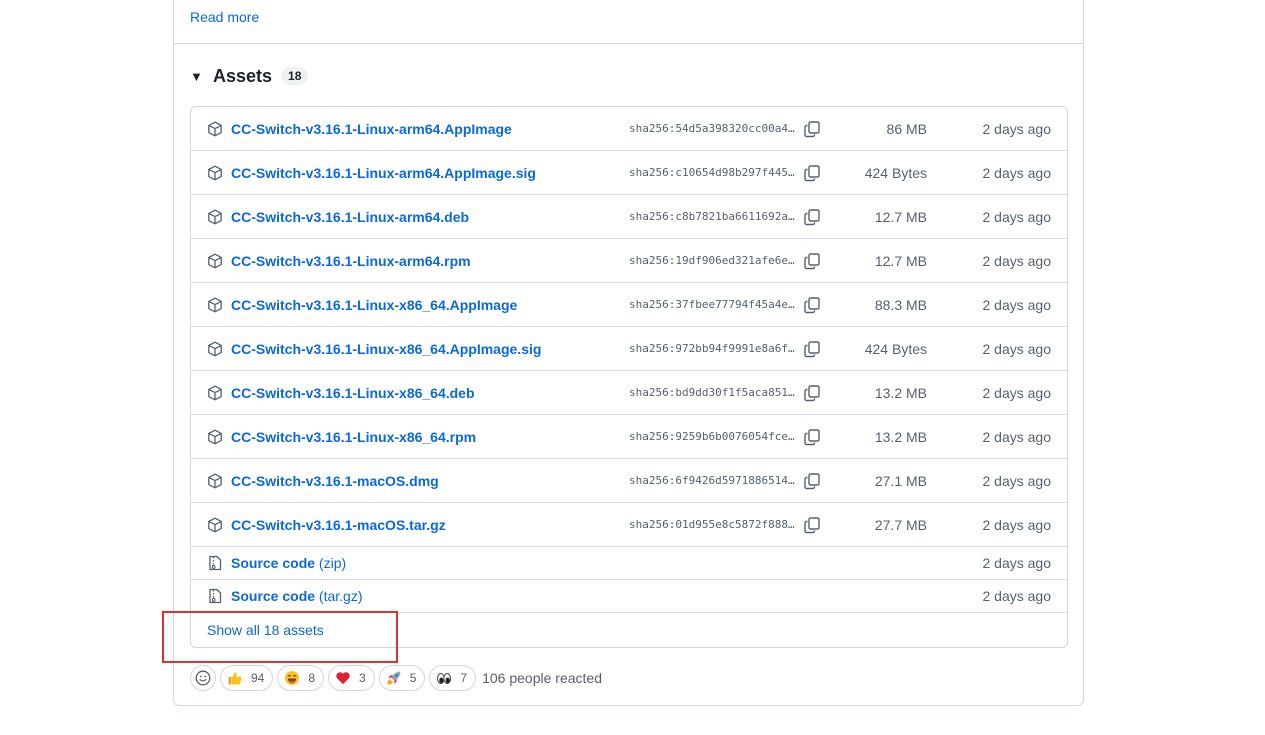  I want to click on source-code-link: Source code (zip), so click(288, 563).